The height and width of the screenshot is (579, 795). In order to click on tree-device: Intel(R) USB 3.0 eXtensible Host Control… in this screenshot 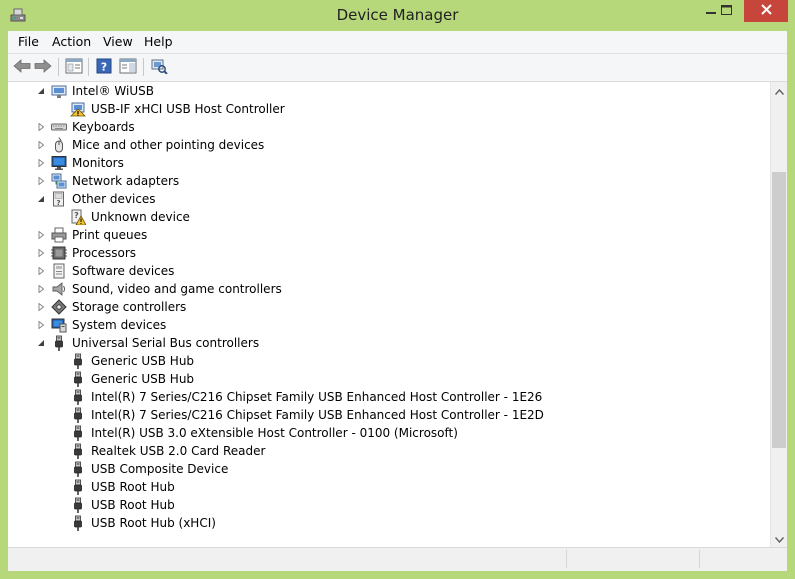, I will do `click(389, 433)`.